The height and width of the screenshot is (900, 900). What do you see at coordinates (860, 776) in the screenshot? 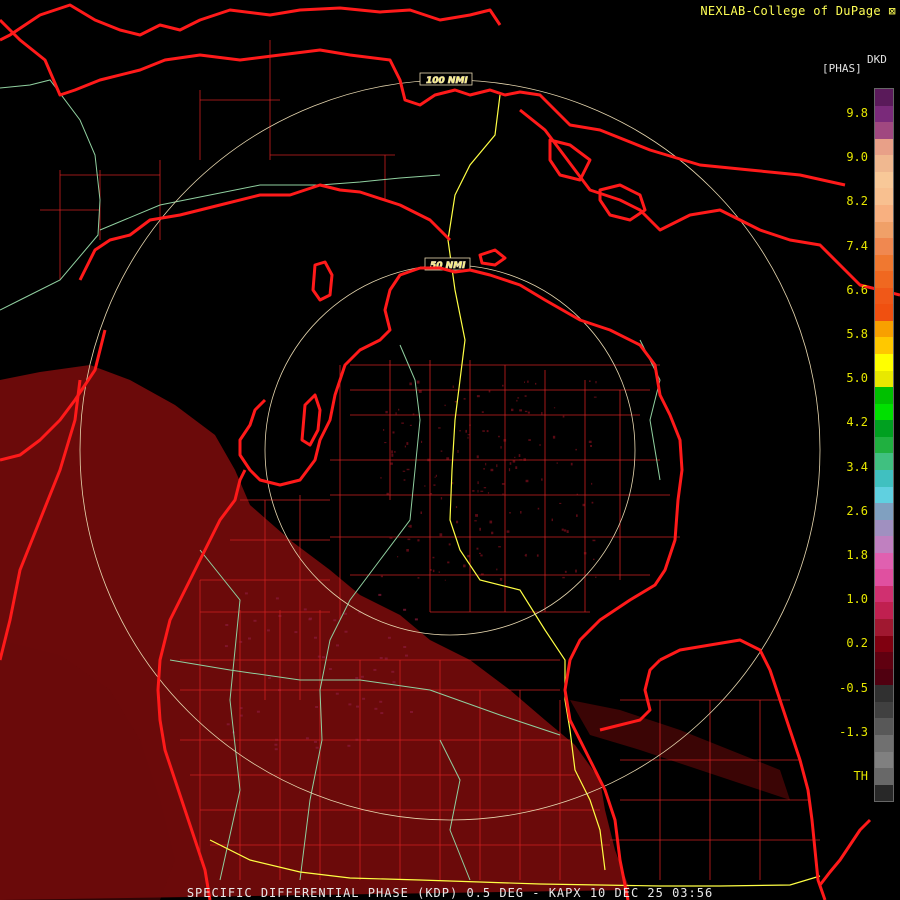
I see `color-scale-tick-label: TH` at bounding box center [860, 776].